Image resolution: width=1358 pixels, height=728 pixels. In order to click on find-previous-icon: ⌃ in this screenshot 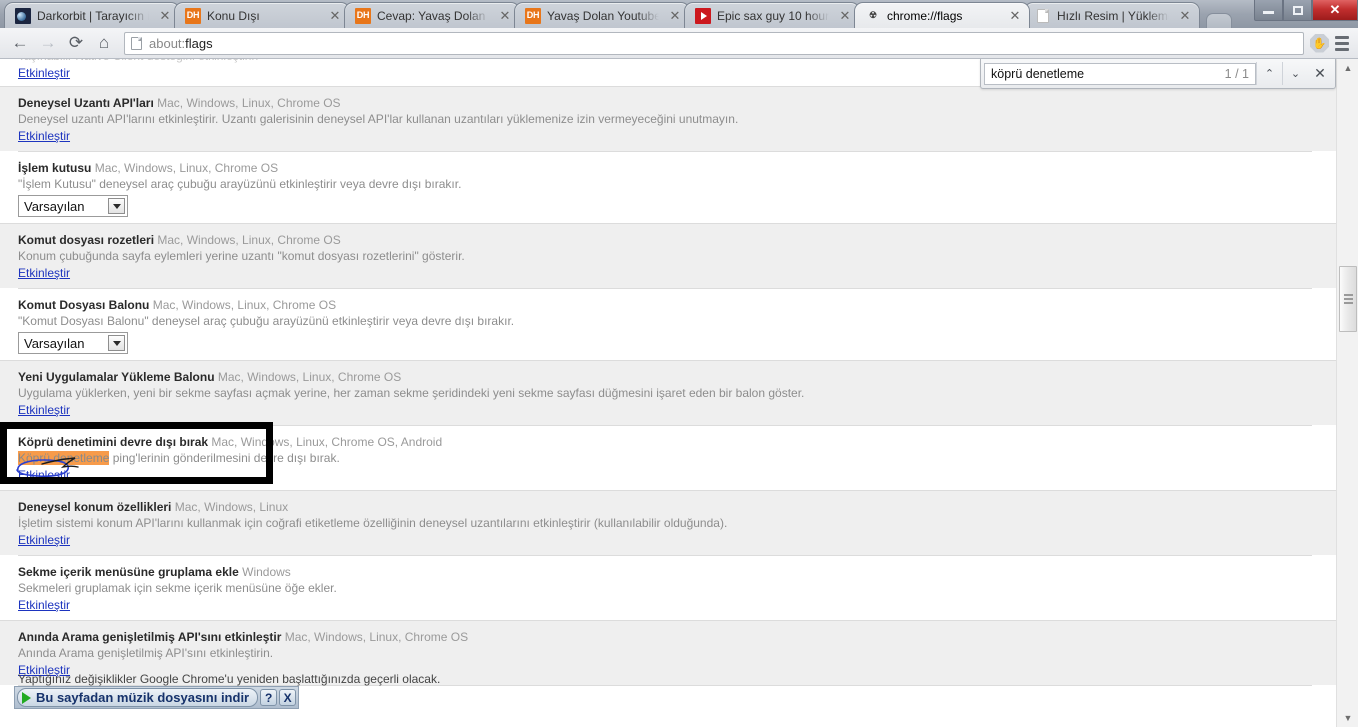, I will do `click(1269, 73)`.